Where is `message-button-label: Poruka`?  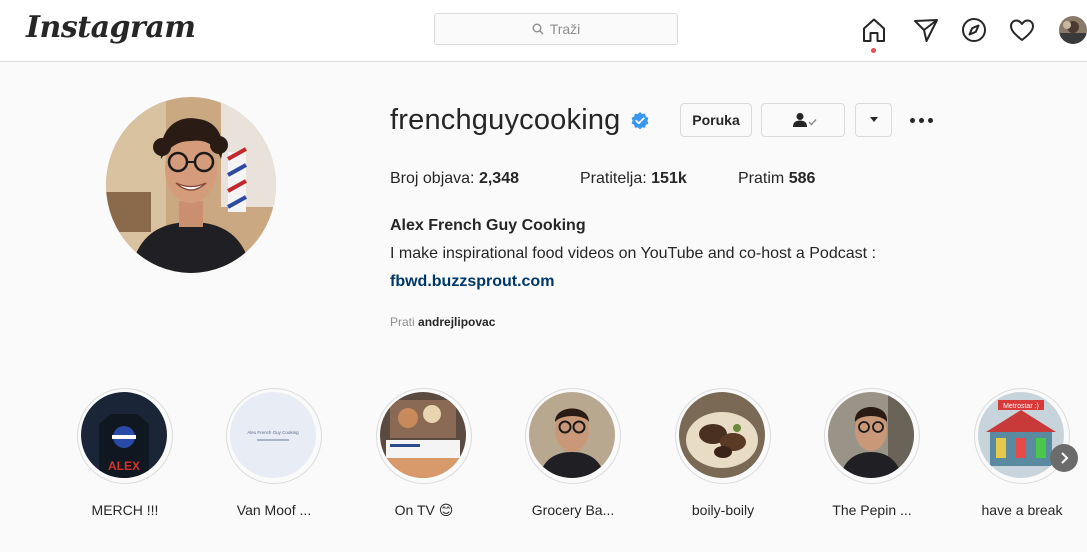
message-button-label: Poruka is located at coordinates (716, 120).